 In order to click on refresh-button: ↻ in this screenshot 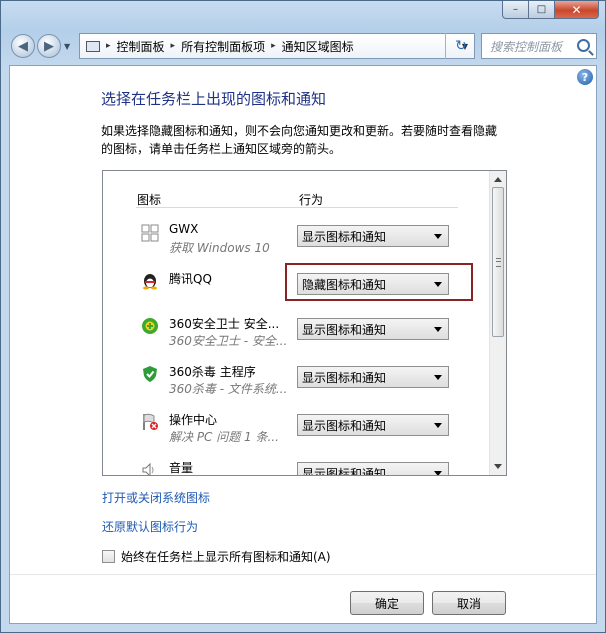, I will do `click(460, 46)`.